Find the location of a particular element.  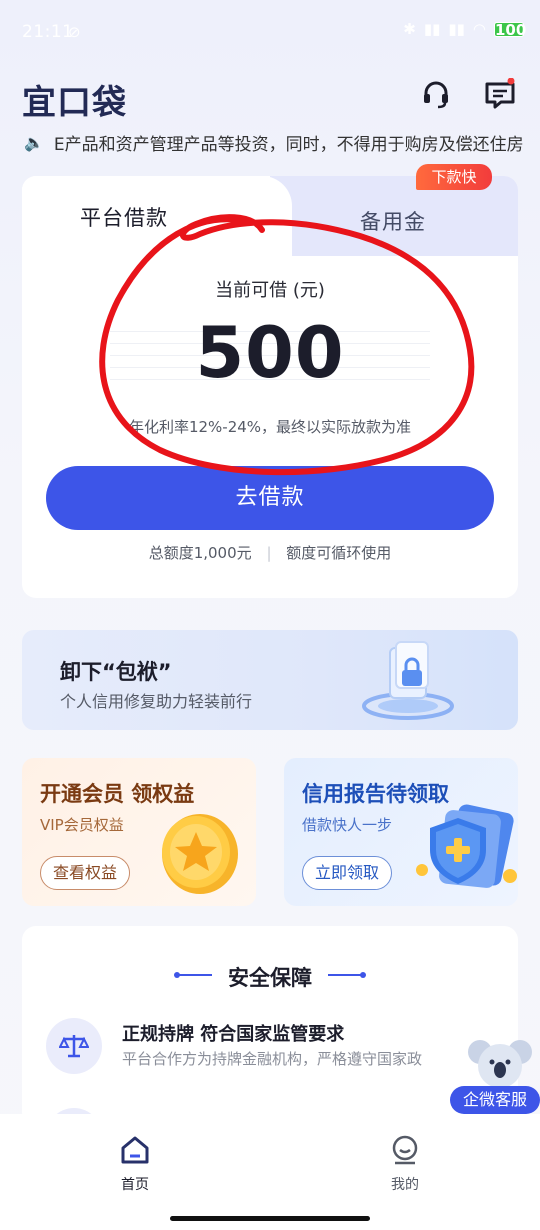

banner-subtitle: 个人信用修复助力轻装前行 is located at coordinates (156, 701).